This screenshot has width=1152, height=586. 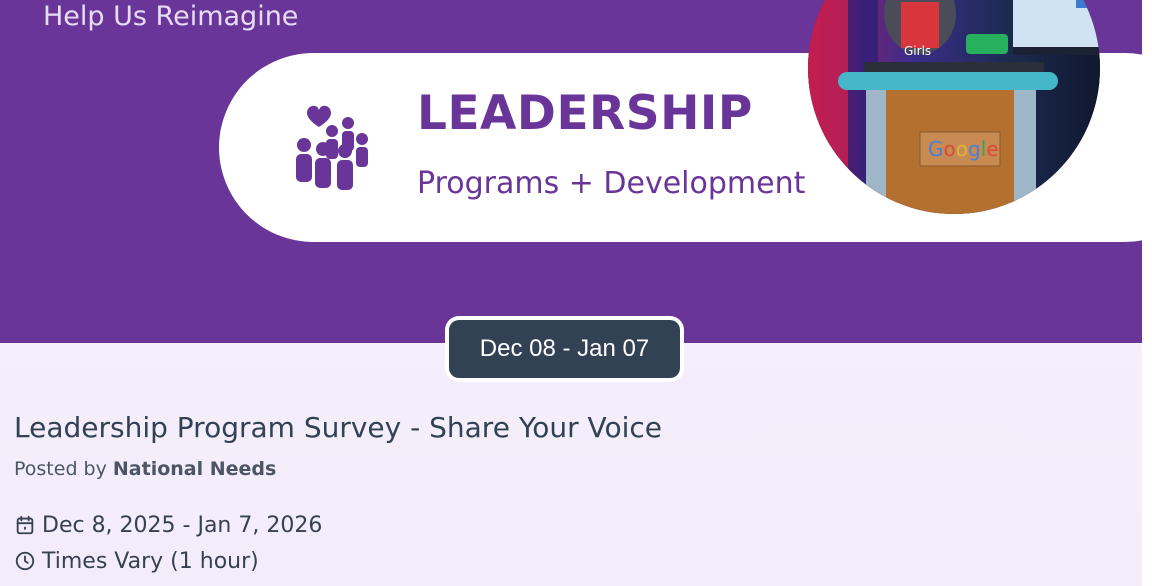 I want to click on banner-title: LEADERSHIP, so click(x=585, y=113).